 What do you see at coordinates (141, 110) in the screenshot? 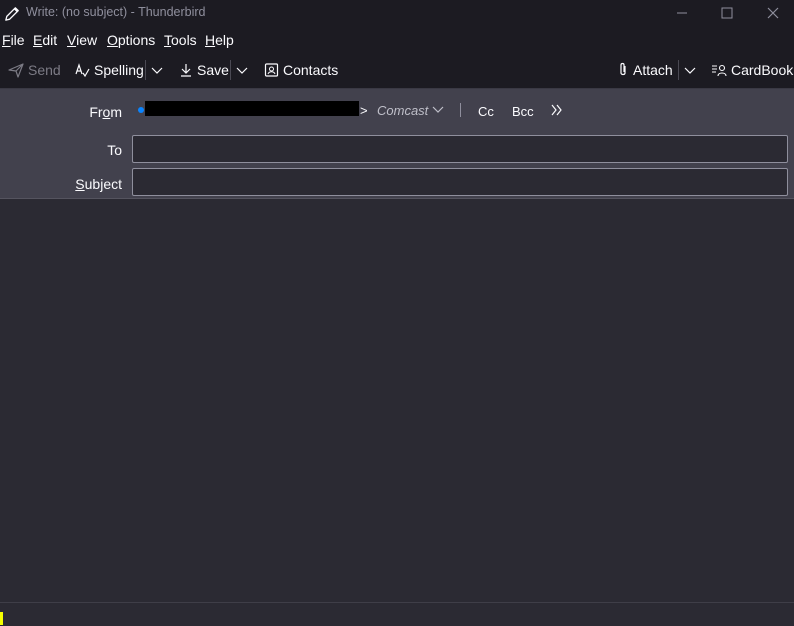
I see `identity-dot` at bounding box center [141, 110].